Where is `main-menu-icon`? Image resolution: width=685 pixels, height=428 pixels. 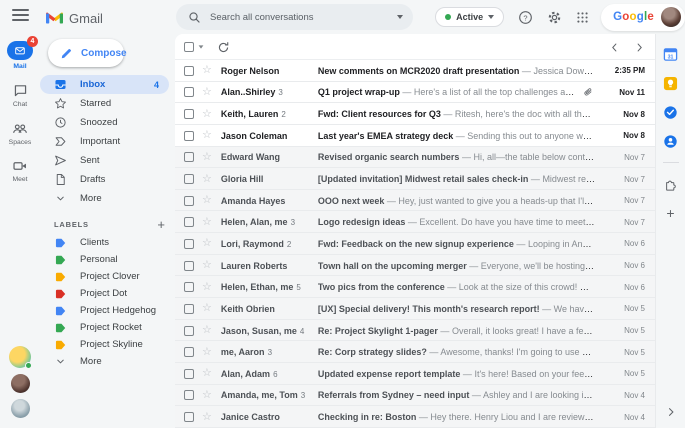
main-menu-icon is located at coordinates (20, 15).